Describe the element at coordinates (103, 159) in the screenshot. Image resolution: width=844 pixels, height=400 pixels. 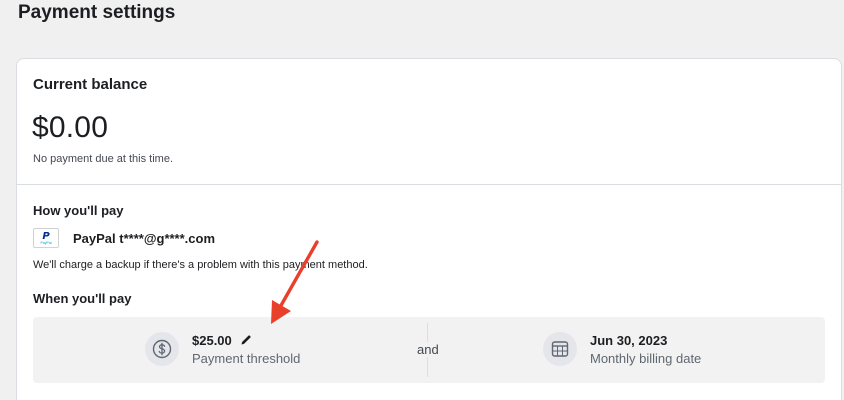
I see `balance-status-note: No payment due at this time.` at that location.